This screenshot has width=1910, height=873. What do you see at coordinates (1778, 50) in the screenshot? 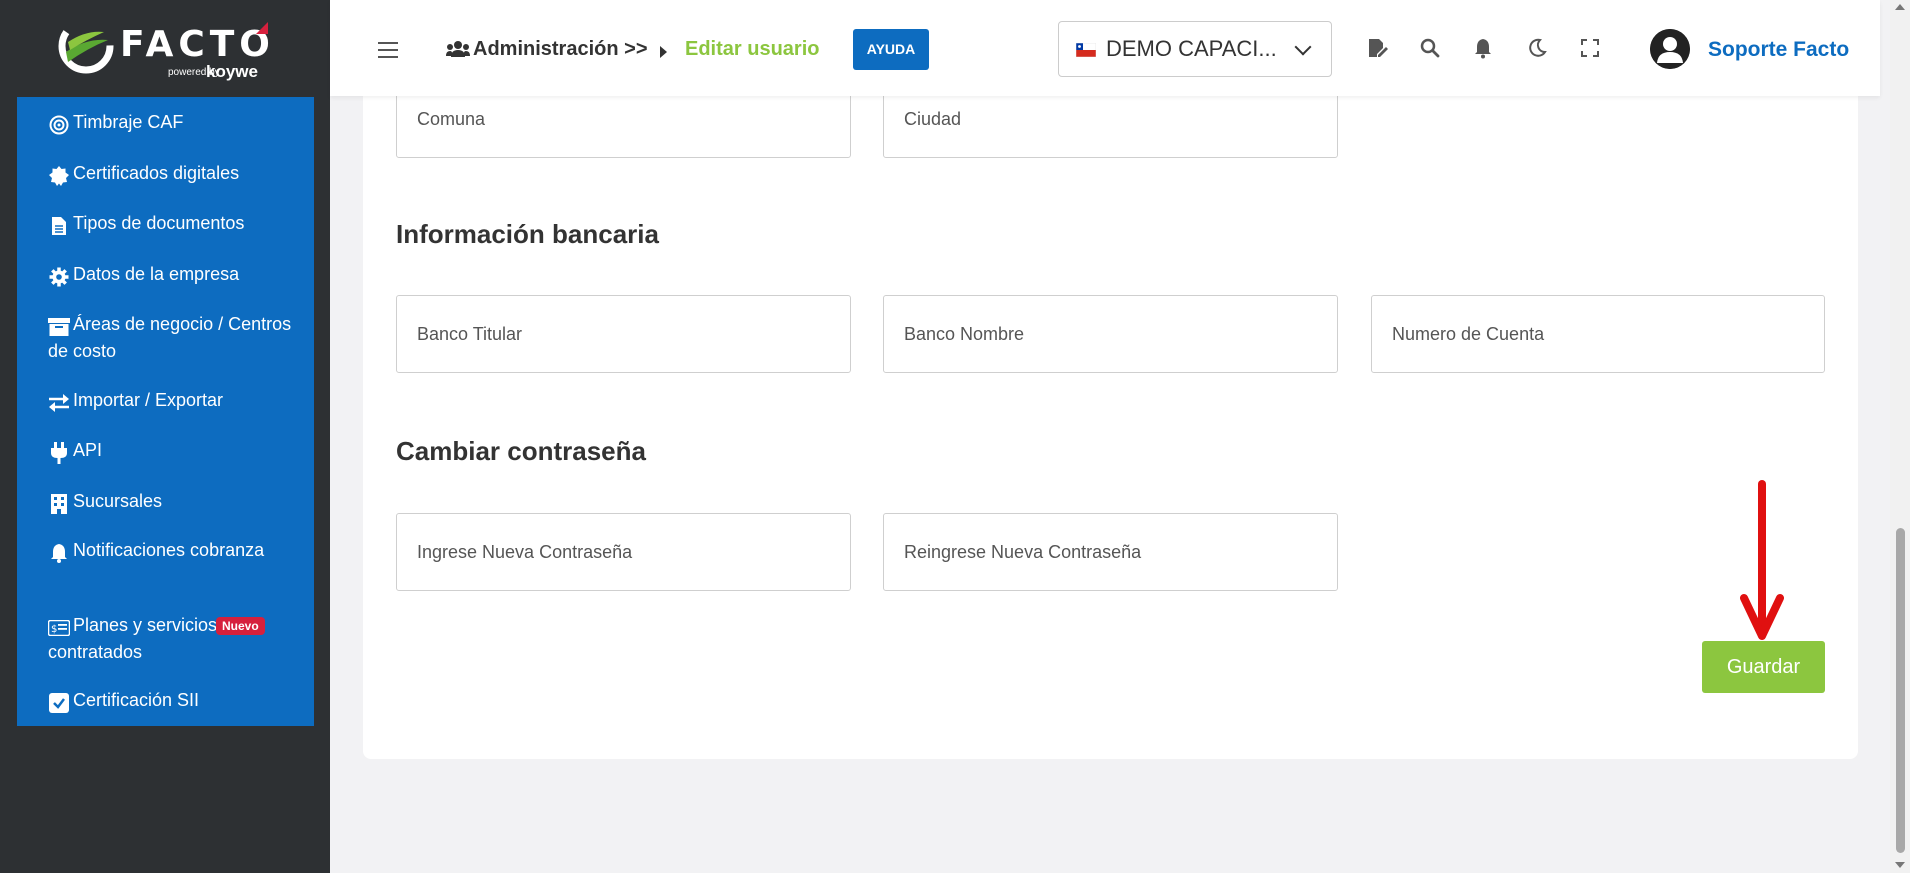
I see `user-name: Soporte Facto` at bounding box center [1778, 50].